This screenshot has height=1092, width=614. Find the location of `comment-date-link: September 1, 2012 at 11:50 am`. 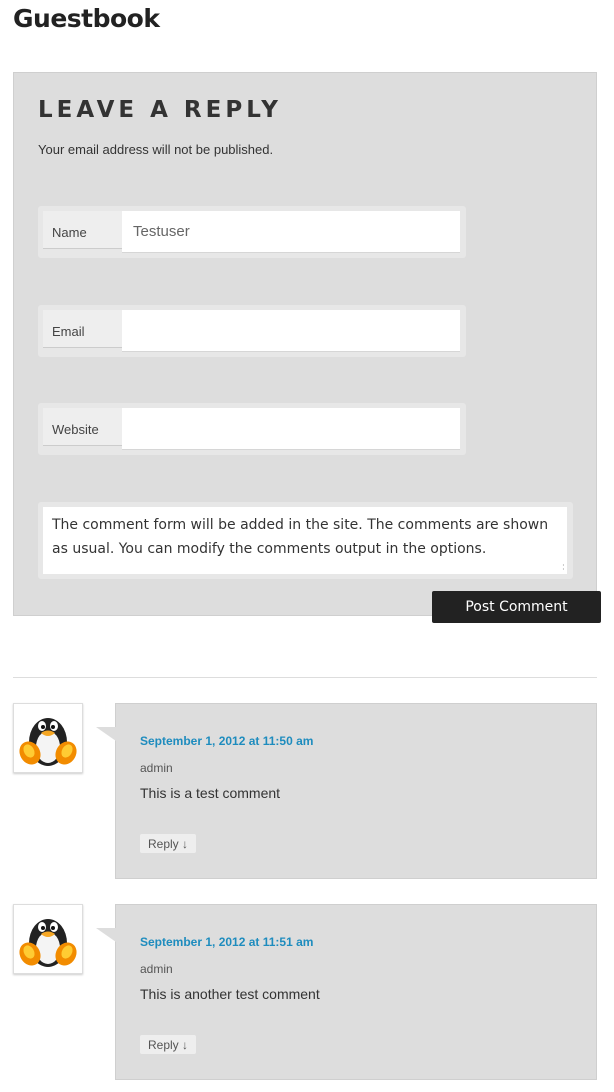

comment-date-link: September 1, 2012 at 11:50 am is located at coordinates (226, 741).